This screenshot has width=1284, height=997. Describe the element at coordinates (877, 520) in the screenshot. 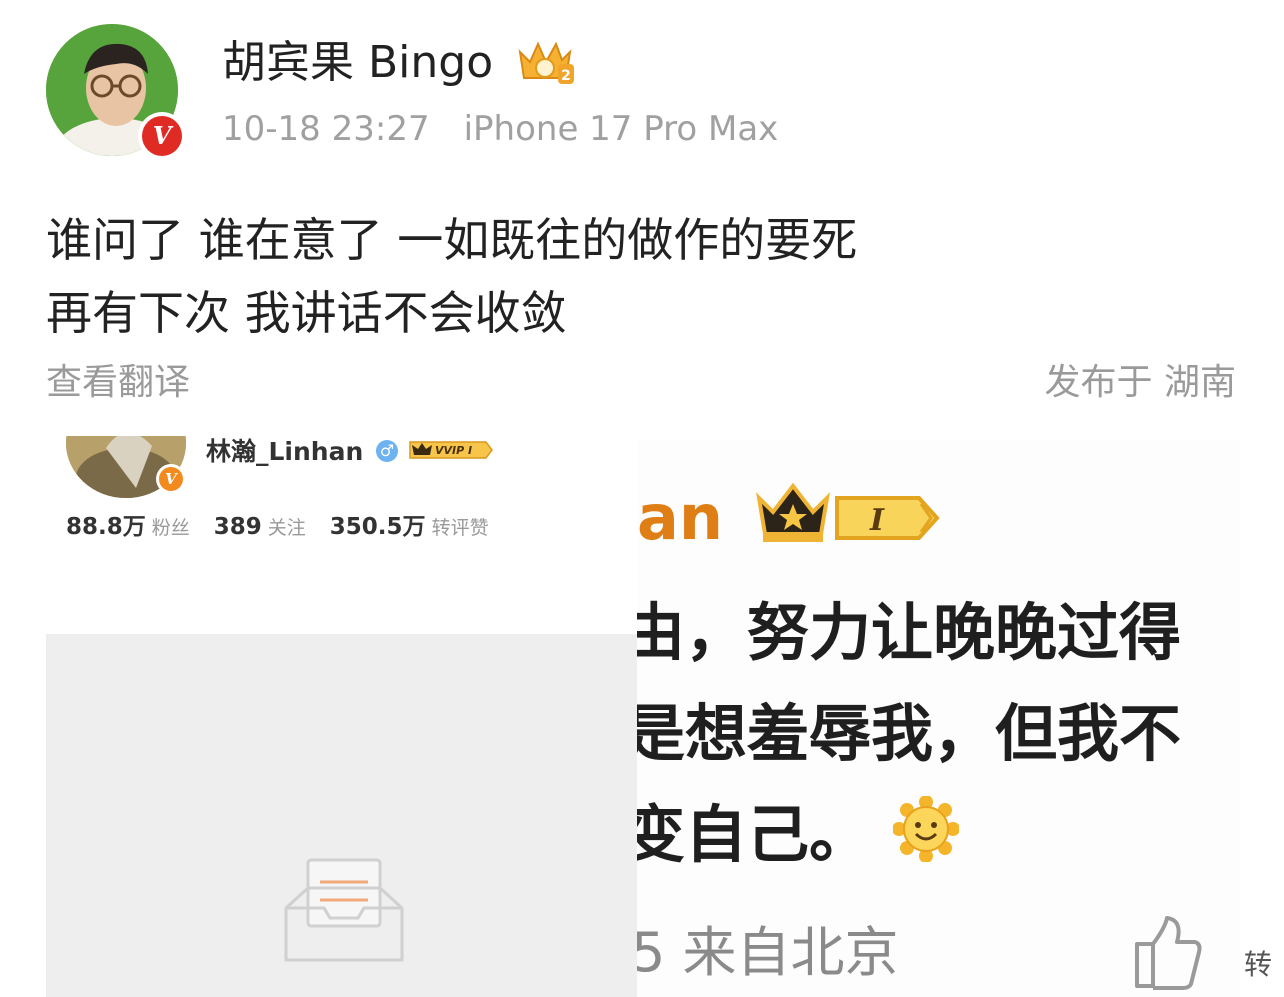

I see `vip-level-label: I` at that location.